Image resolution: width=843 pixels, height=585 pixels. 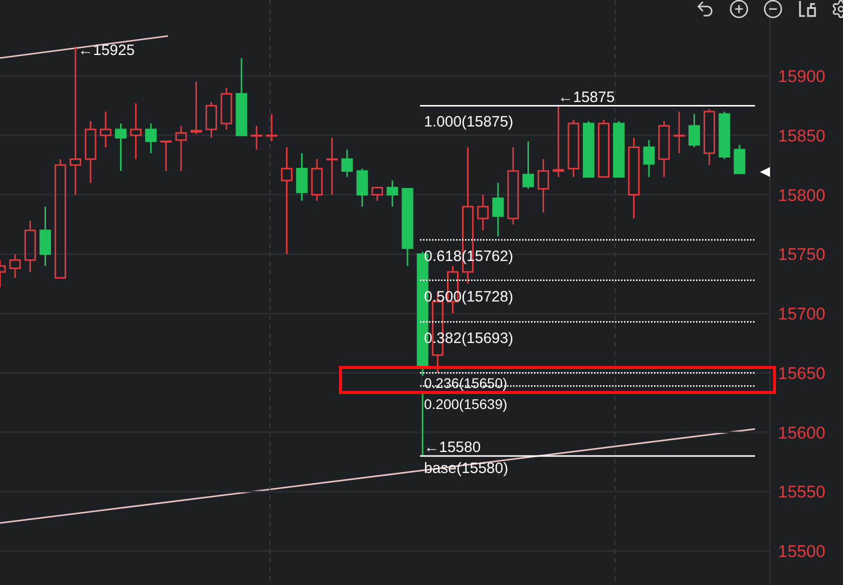 What do you see at coordinates (739, 9) in the screenshot?
I see `zoom-in-icon` at bounding box center [739, 9].